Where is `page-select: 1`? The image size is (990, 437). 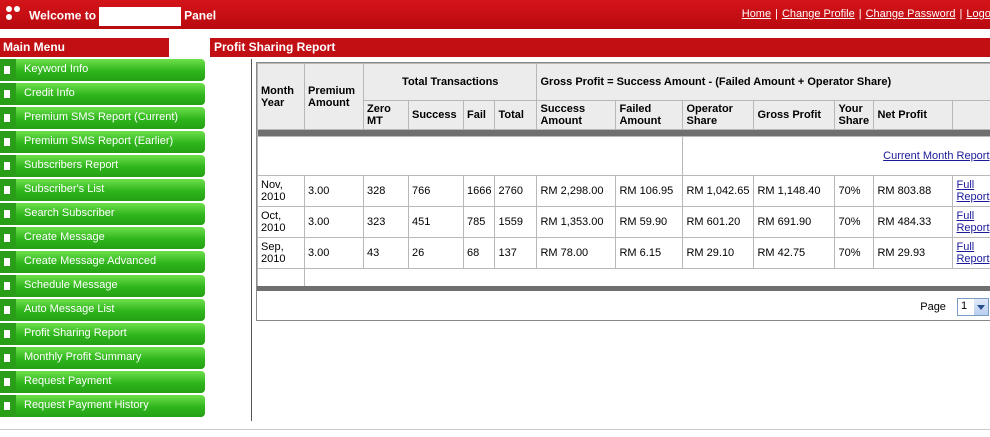 page-select: 1 is located at coordinates (973, 307).